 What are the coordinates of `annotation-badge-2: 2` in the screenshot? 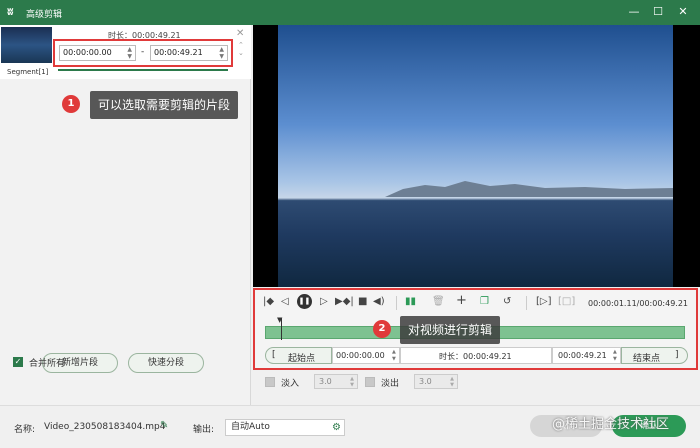 It's located at (382, 329).